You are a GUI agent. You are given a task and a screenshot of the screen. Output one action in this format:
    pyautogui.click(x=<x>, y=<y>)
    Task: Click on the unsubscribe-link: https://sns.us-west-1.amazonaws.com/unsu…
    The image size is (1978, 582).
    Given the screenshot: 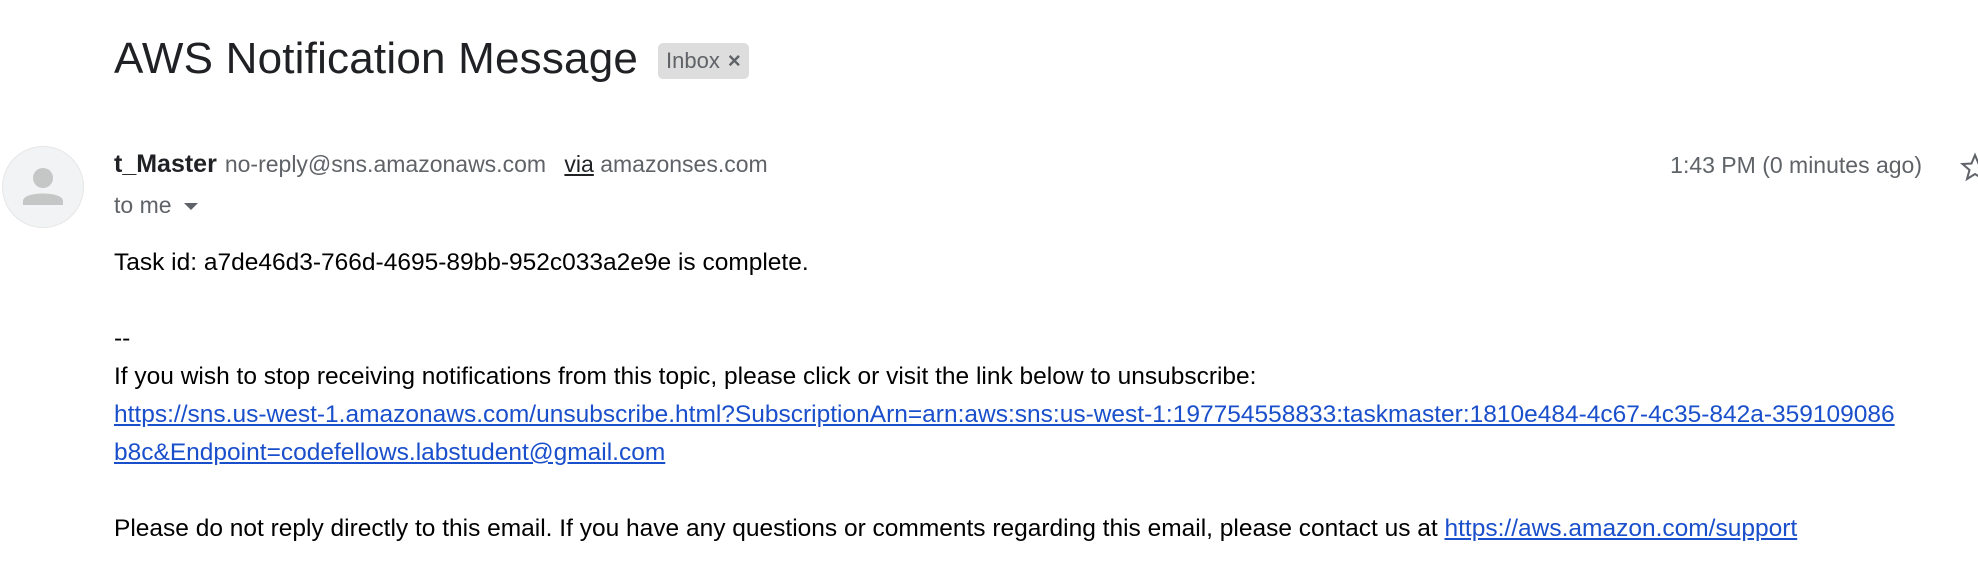 What is the action you would take?
    pyautogui.click(x=1004, y=433)
    